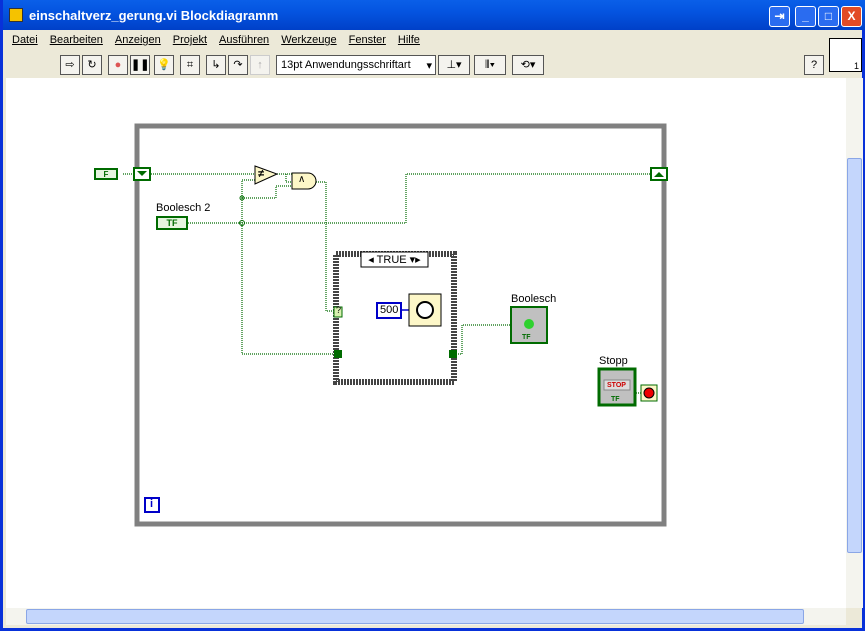  Describe the element at coordinates (118, 65) in the screenshot. I see `abort-icon: ●` at that location.